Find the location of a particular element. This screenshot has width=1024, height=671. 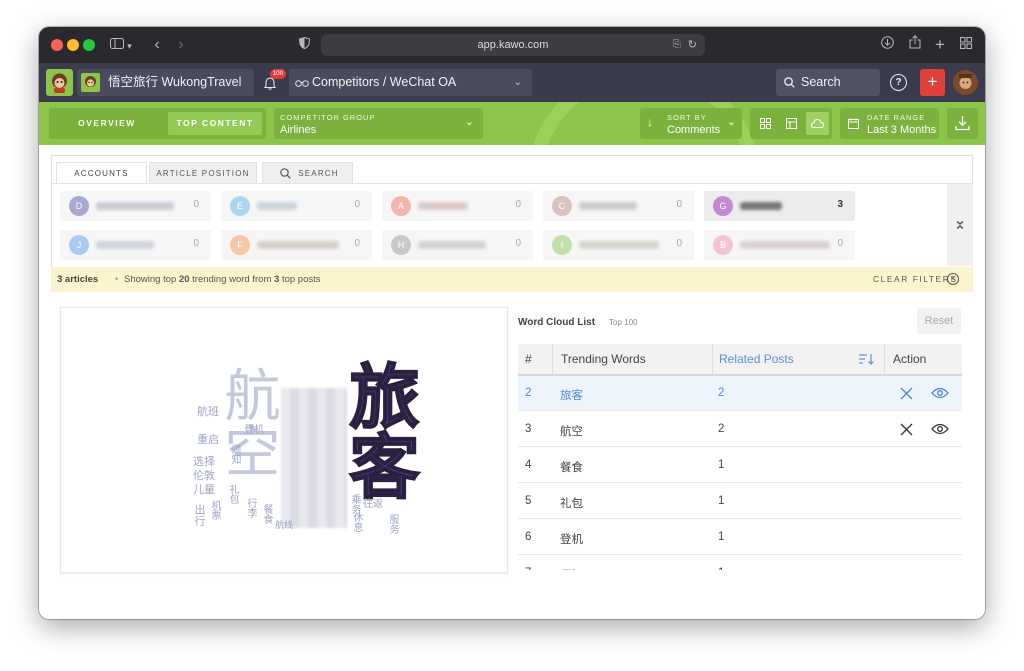

account-chip: C0 is located at coordinates (618, 206).